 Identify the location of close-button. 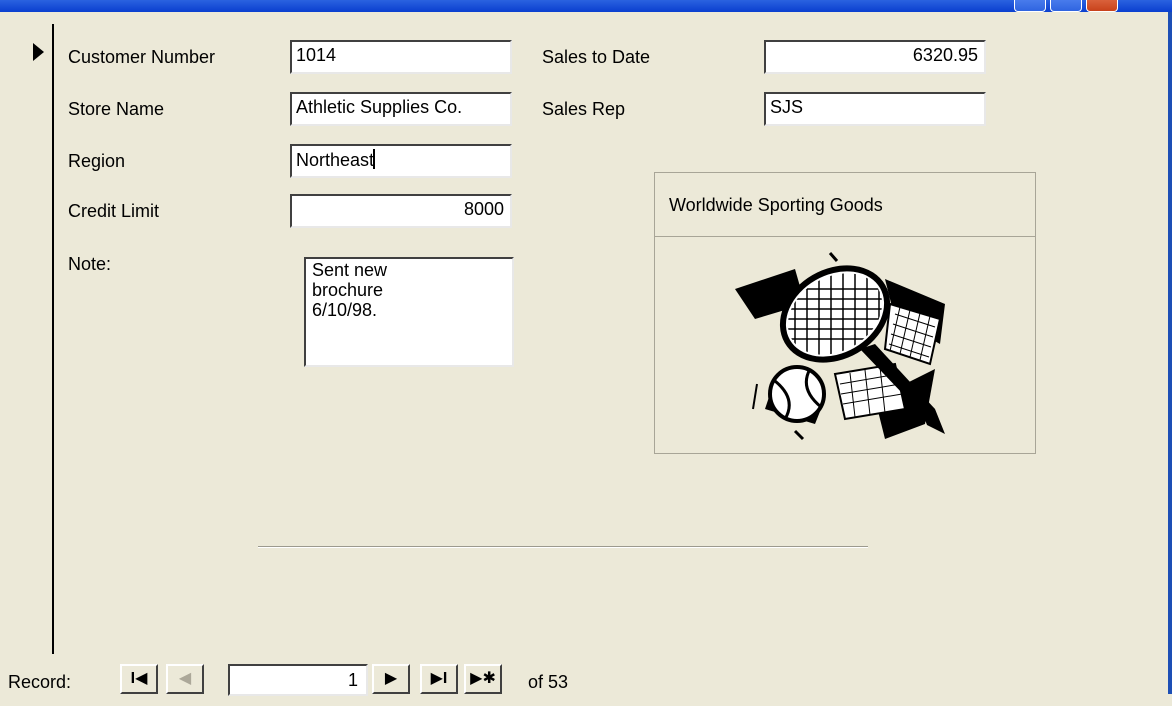
(1102, 6).